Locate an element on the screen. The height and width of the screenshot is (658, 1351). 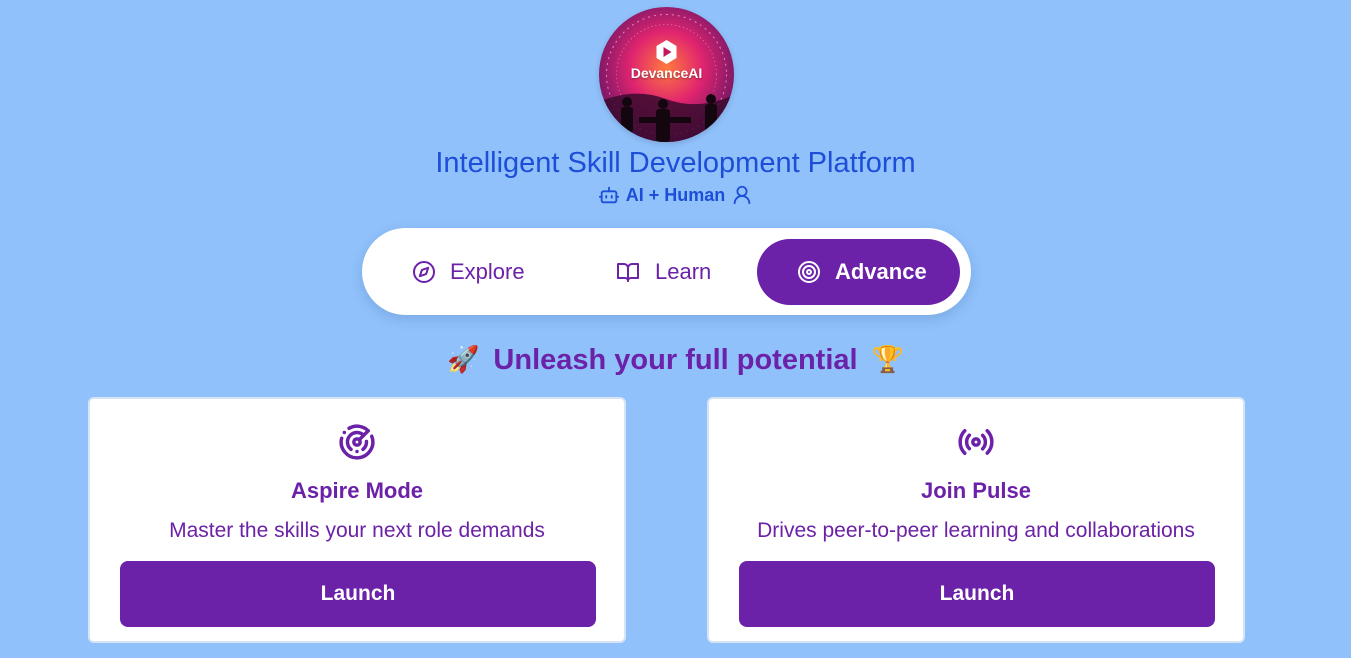
tagline: 🚀 Unleash your full potential 🏆 is located at coordinates (675, 360).